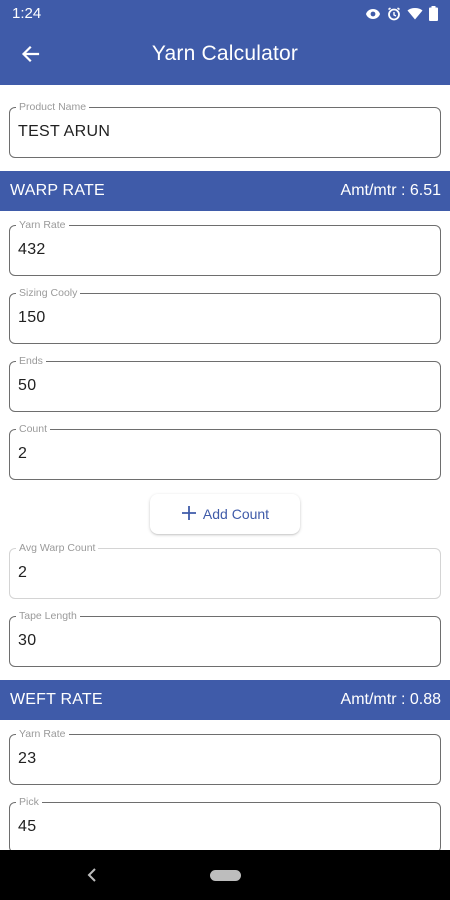  Describe the element at coordinates (236, 514) in the screenshot. I see `add-count-label: Add Count` at that location.